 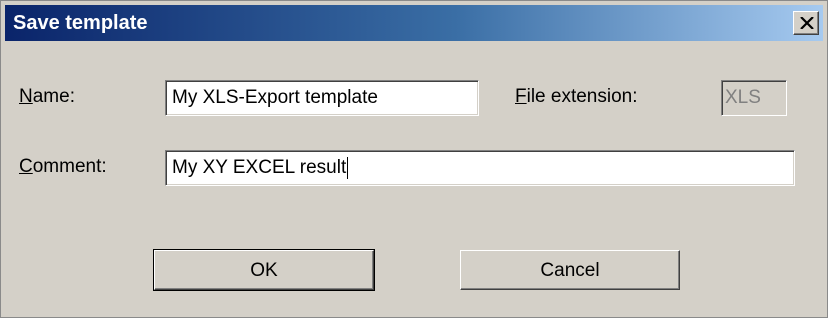 I want to click on dialog-title: Save template, so click(x=80, y=23).